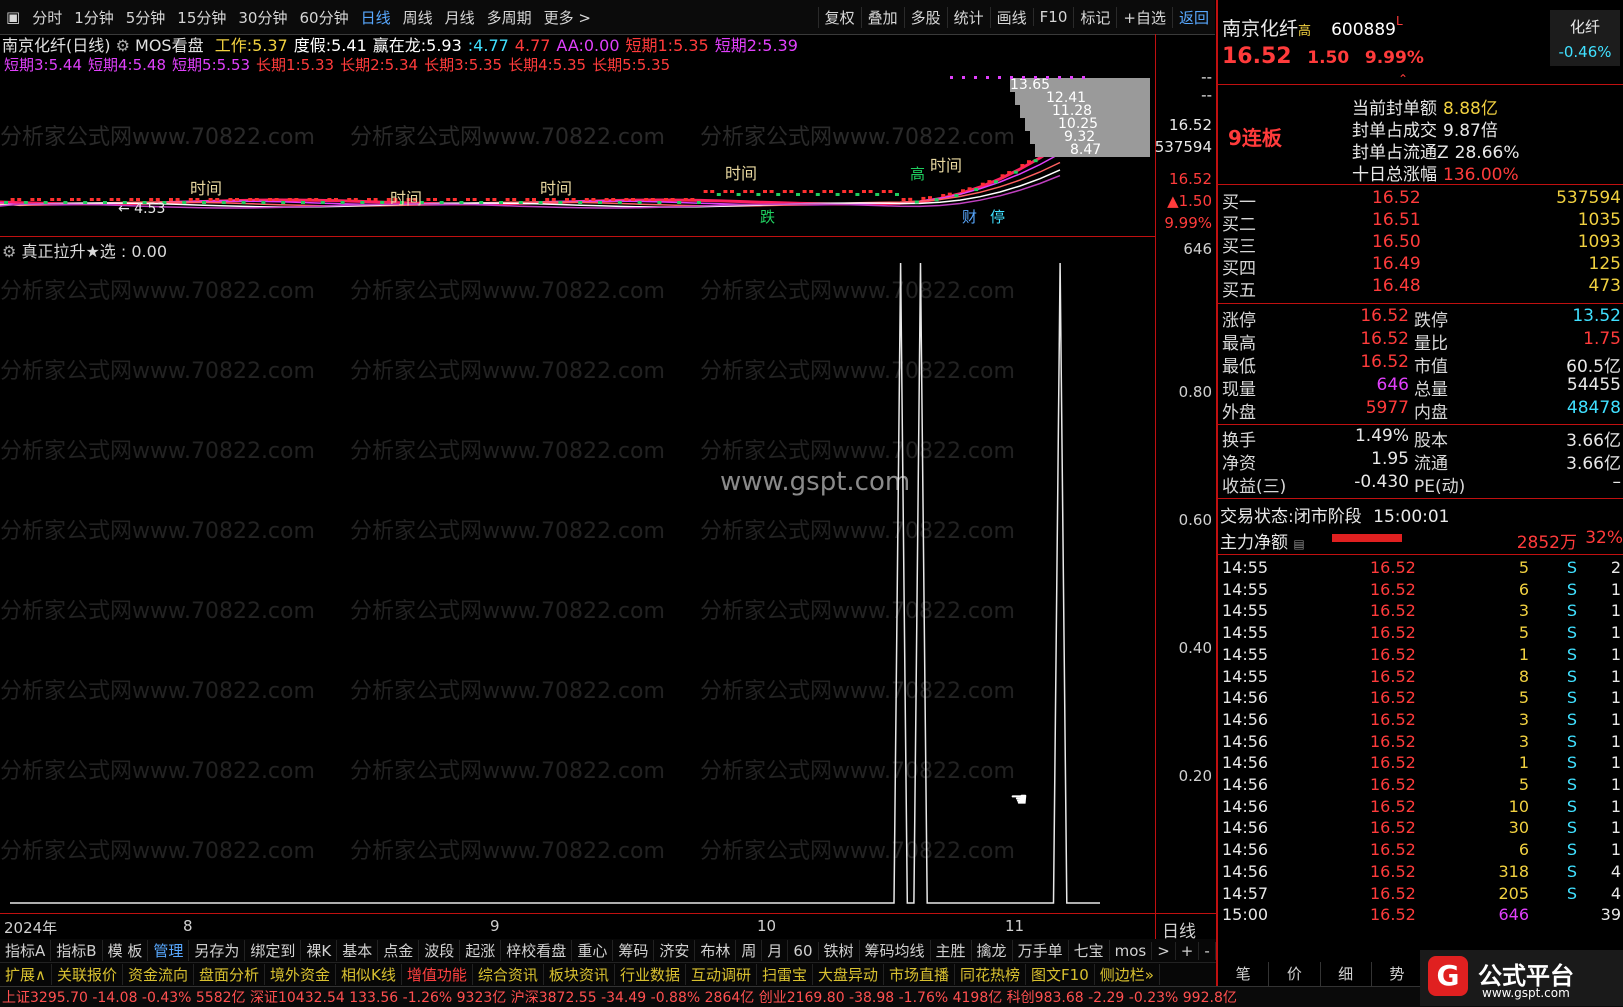 The height and width of the screenshot is (1007, 1623). Describe the element at coordinates (925, 17) in the screenshot. I see `toolbar-action: 多股` at that location.